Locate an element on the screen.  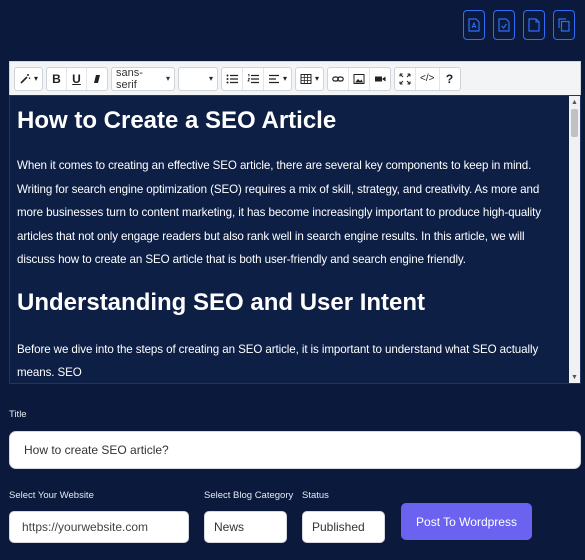
article-subheading: Understanding SEO and User Intent is located at coordinates (221, 302).